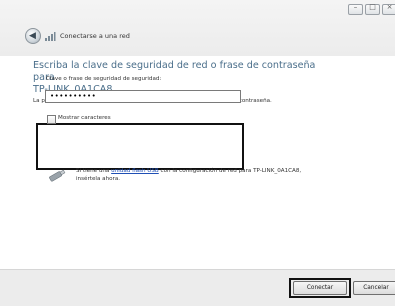 The height and width of the screenshot is (306, 395). I want to click on back-button: ◀, so click(33, 36).